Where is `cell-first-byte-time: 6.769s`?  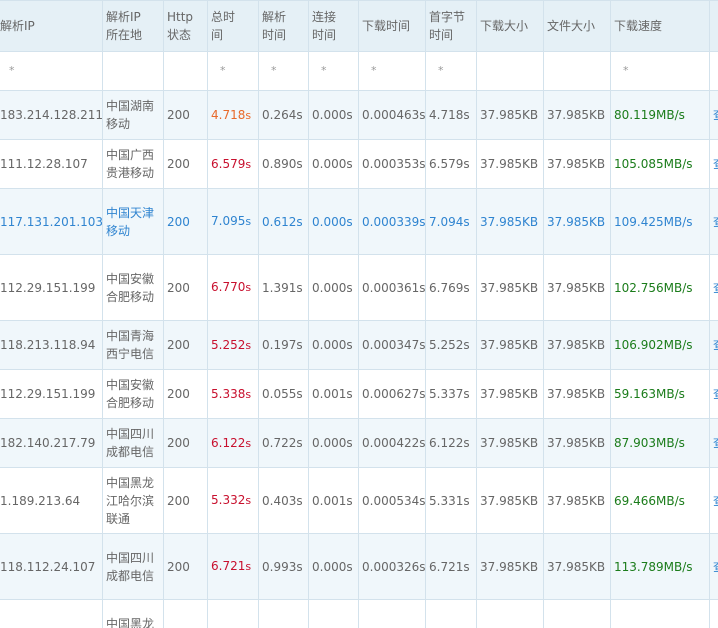
cell-first-byte-time: 6.769s is located at coordinates (451, 287).